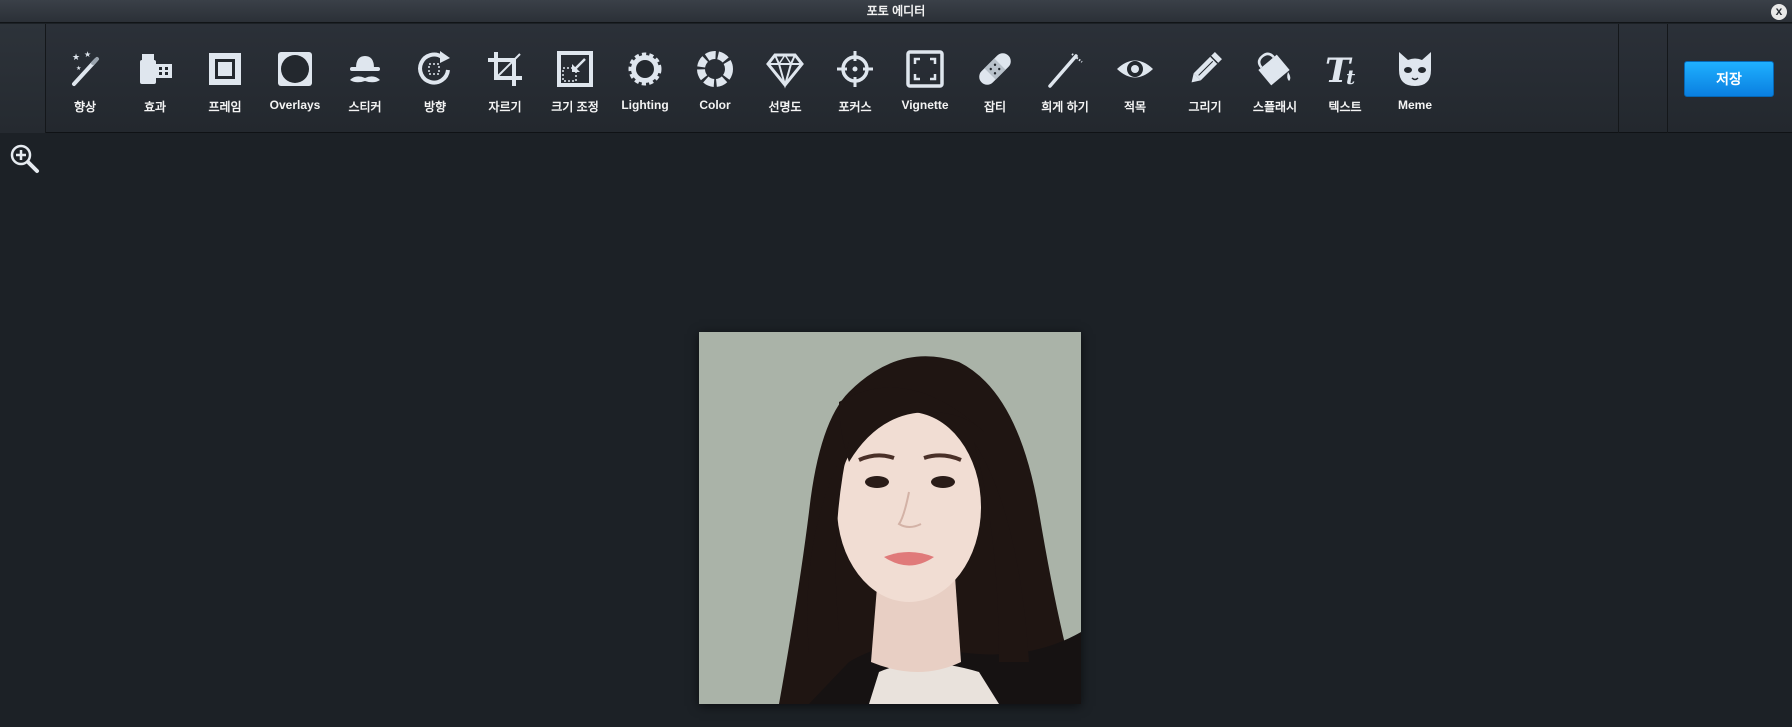 The height and width of the screenshot is (727, 1792). What do you see at coordinates (1351, 77) in the screenshot?
I see `svg-text: t` at bounding box center [1351, 77].